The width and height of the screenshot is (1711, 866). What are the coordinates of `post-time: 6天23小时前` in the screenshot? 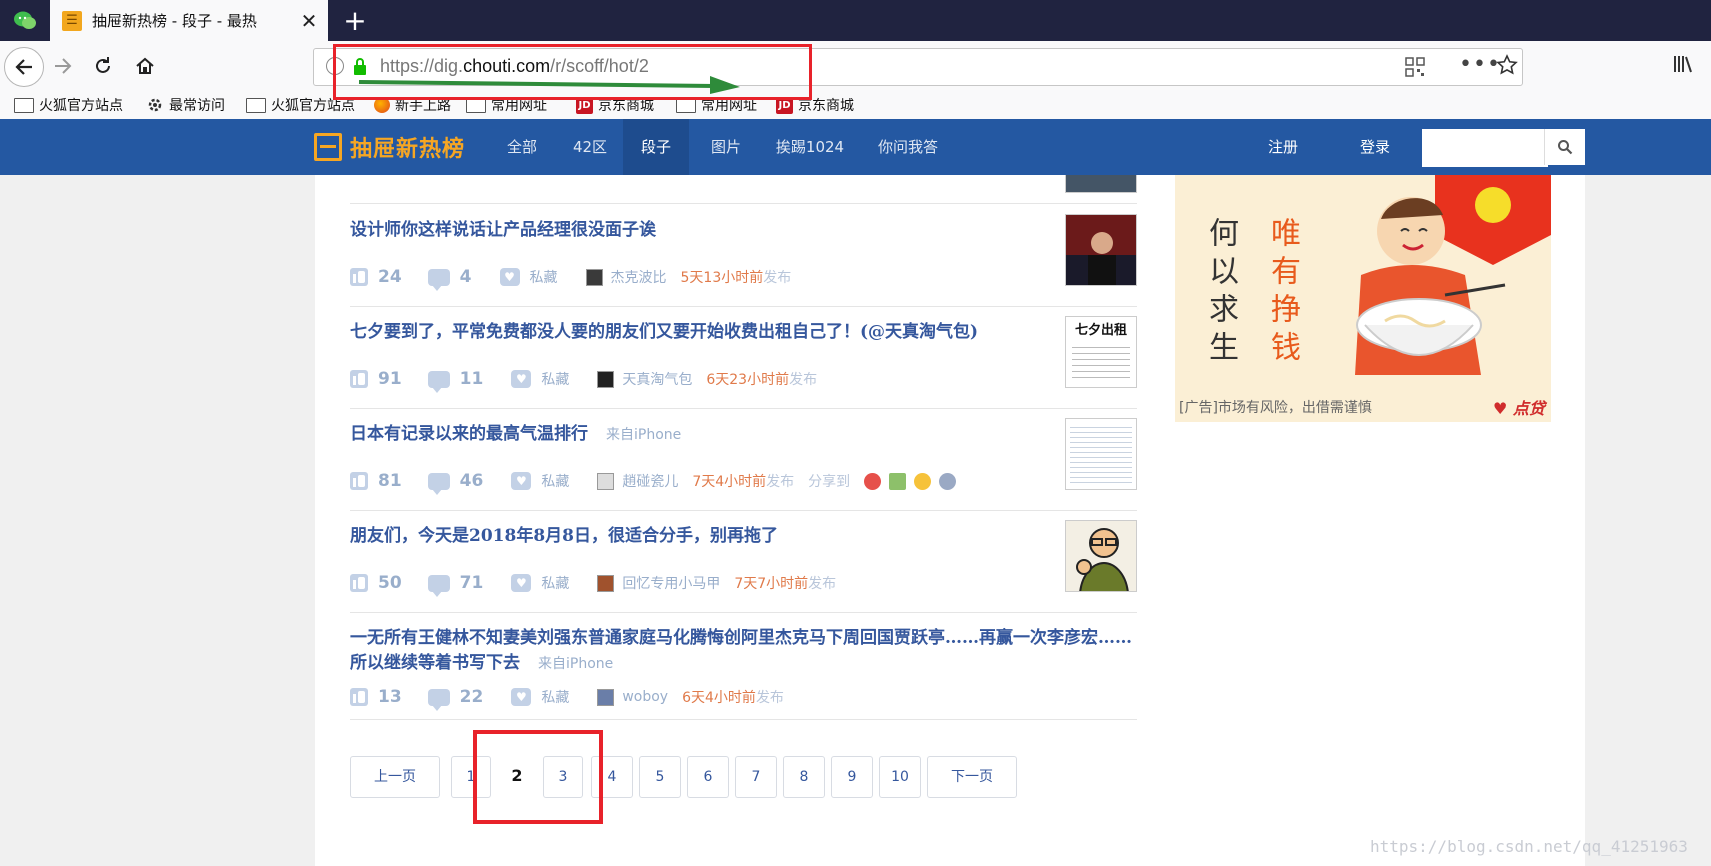 It's located at (747, 379).